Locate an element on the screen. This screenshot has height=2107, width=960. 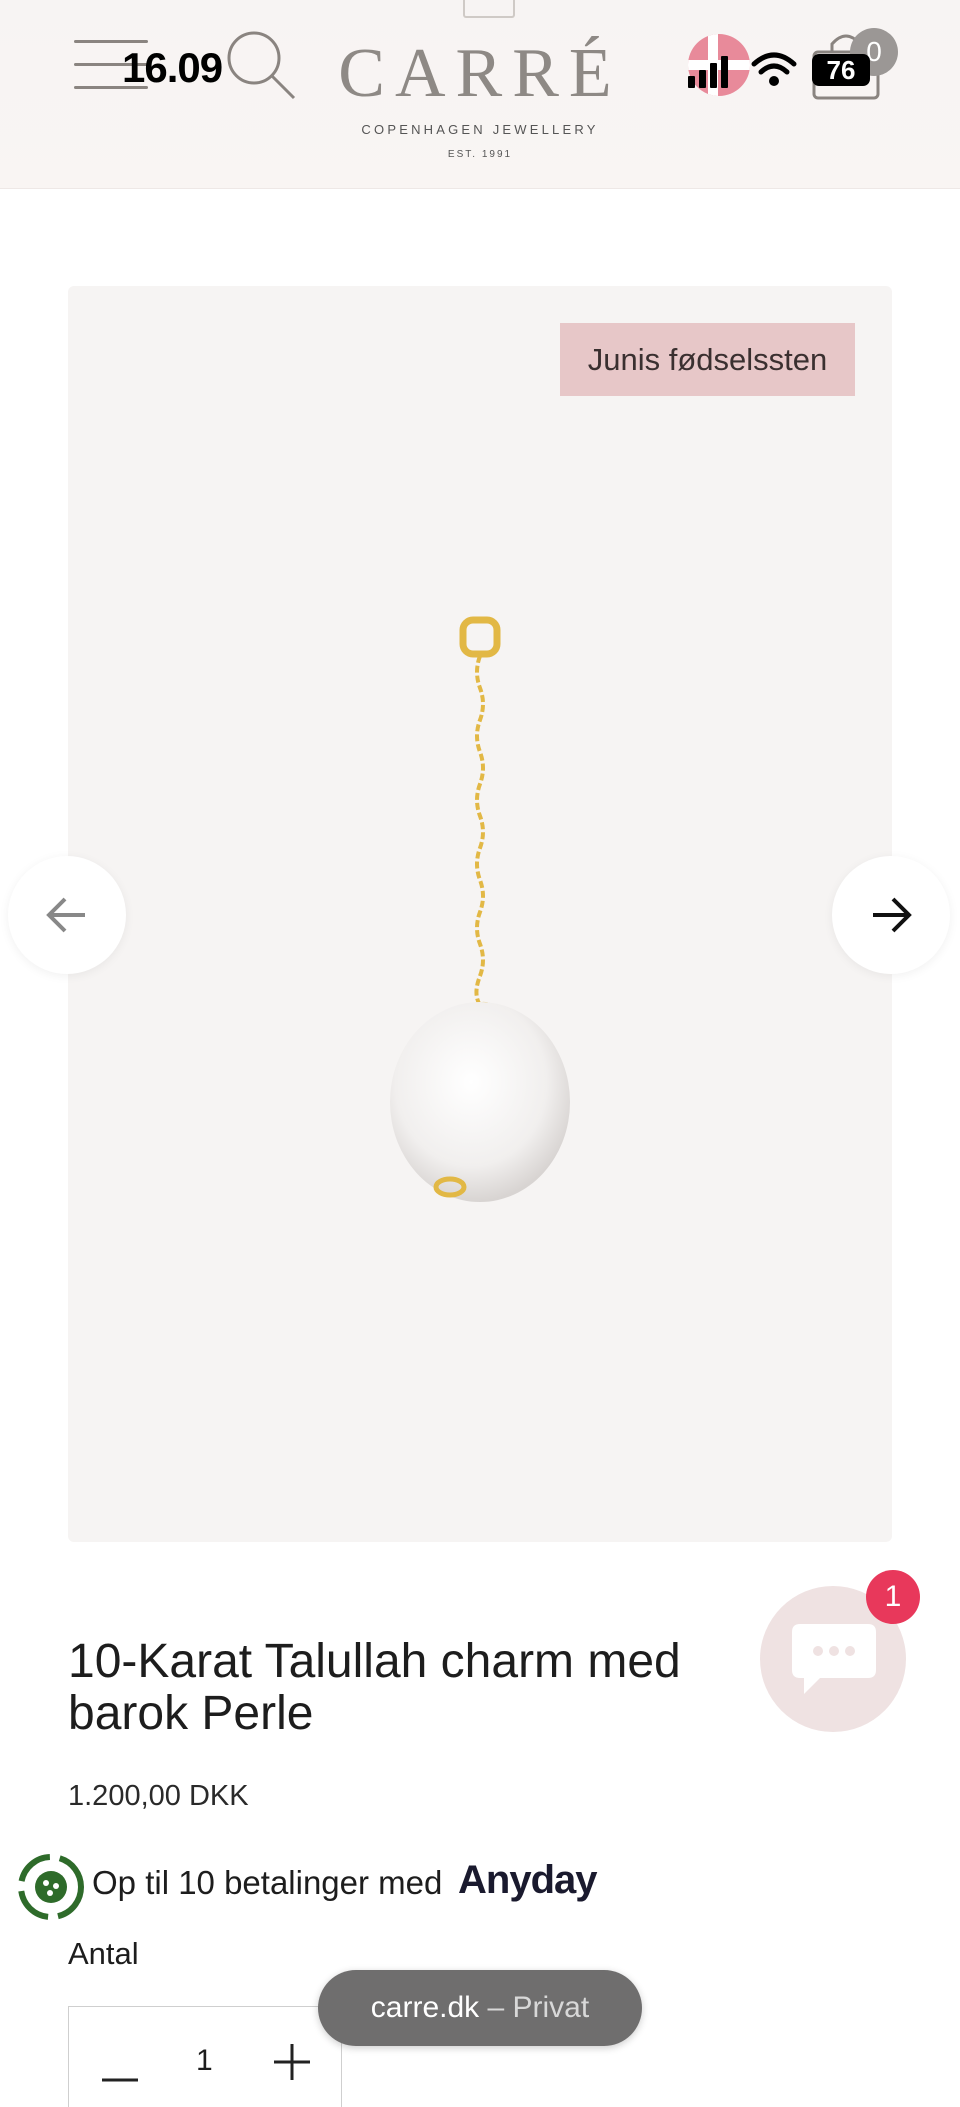
battery-indicator: 76 is located at coordinates (841, 70).